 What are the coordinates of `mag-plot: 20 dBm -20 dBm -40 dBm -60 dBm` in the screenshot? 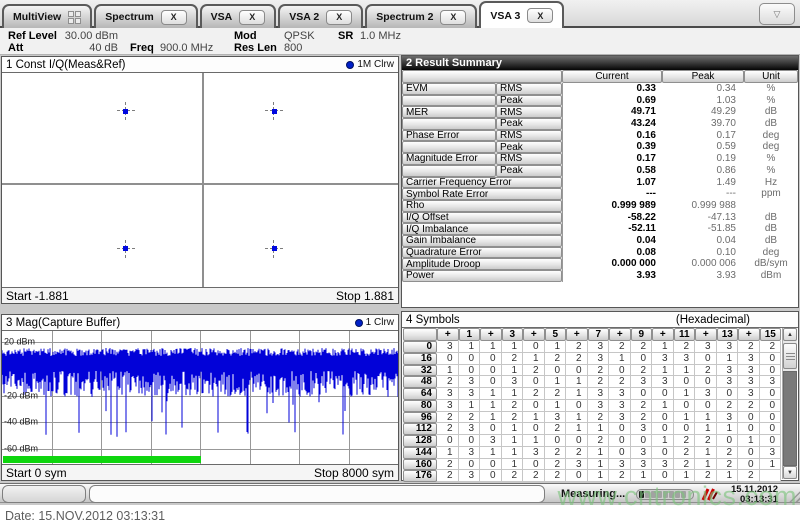 It's located at (200, 397).